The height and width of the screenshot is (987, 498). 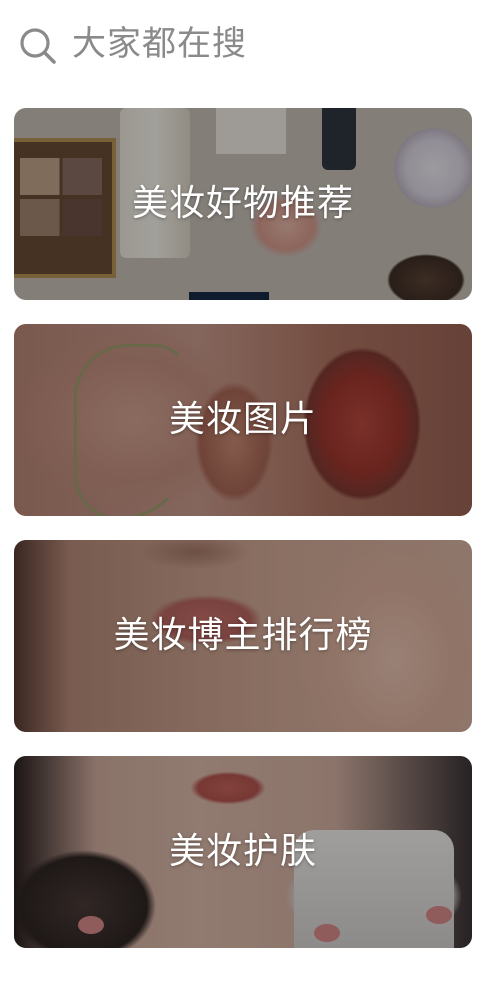 I want to click on search-hint-label: 大家都在搜, so click(x=159, y=44).